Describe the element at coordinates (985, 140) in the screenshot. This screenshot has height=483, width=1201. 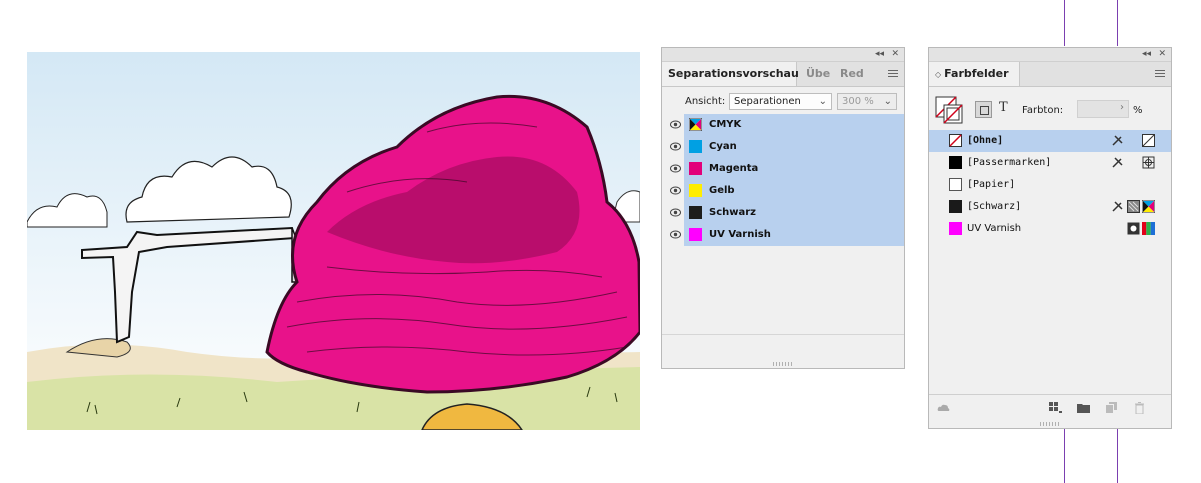
I see `swatch-name: [Ohne]` at that location.